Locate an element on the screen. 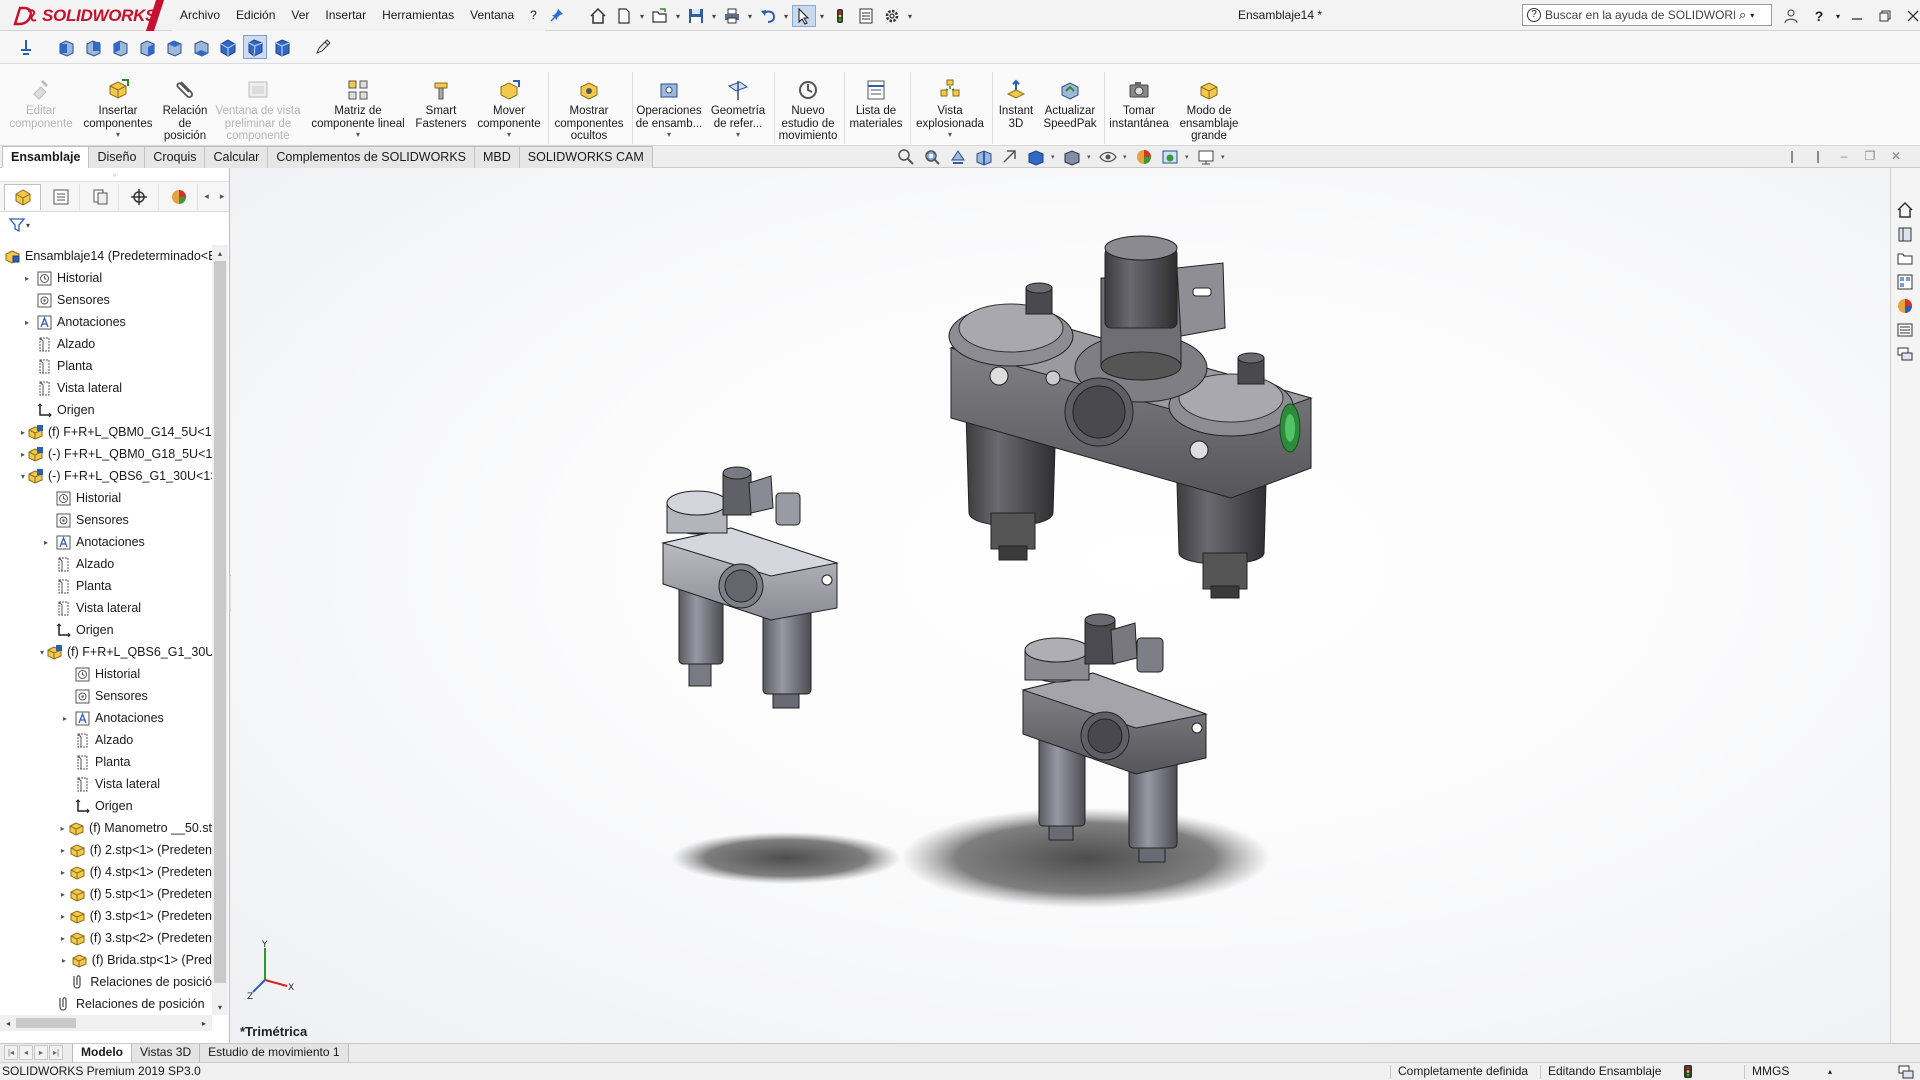  last-tab-icon: ▸| is located at coordinates (56, 1052).